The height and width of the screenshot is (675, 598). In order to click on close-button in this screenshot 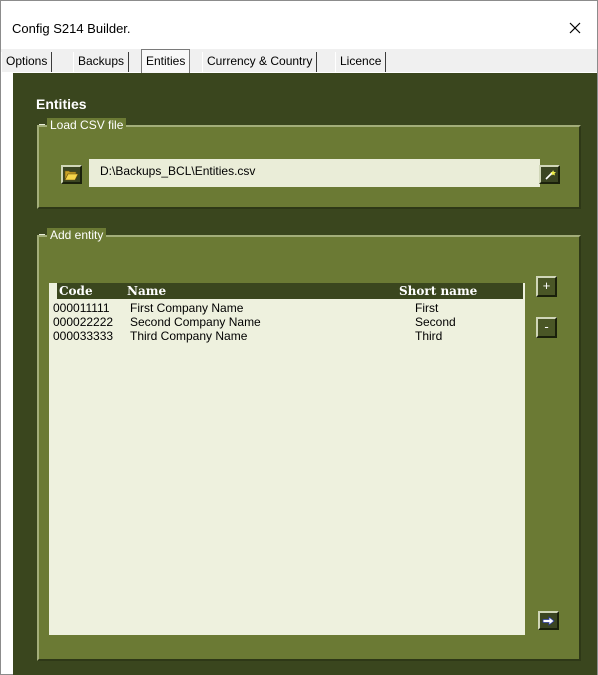, I will do `click(575, 28)`.